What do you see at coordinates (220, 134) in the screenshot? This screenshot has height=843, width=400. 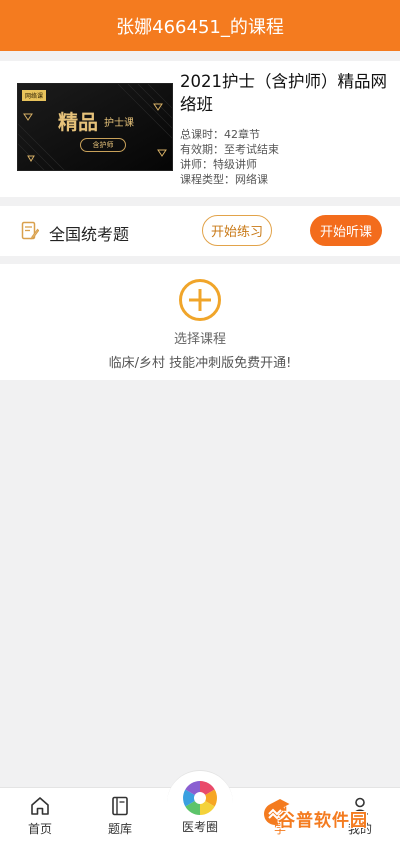 I see `meta-total-hours: 总课时：42章节` at bounding box center [220, 134].